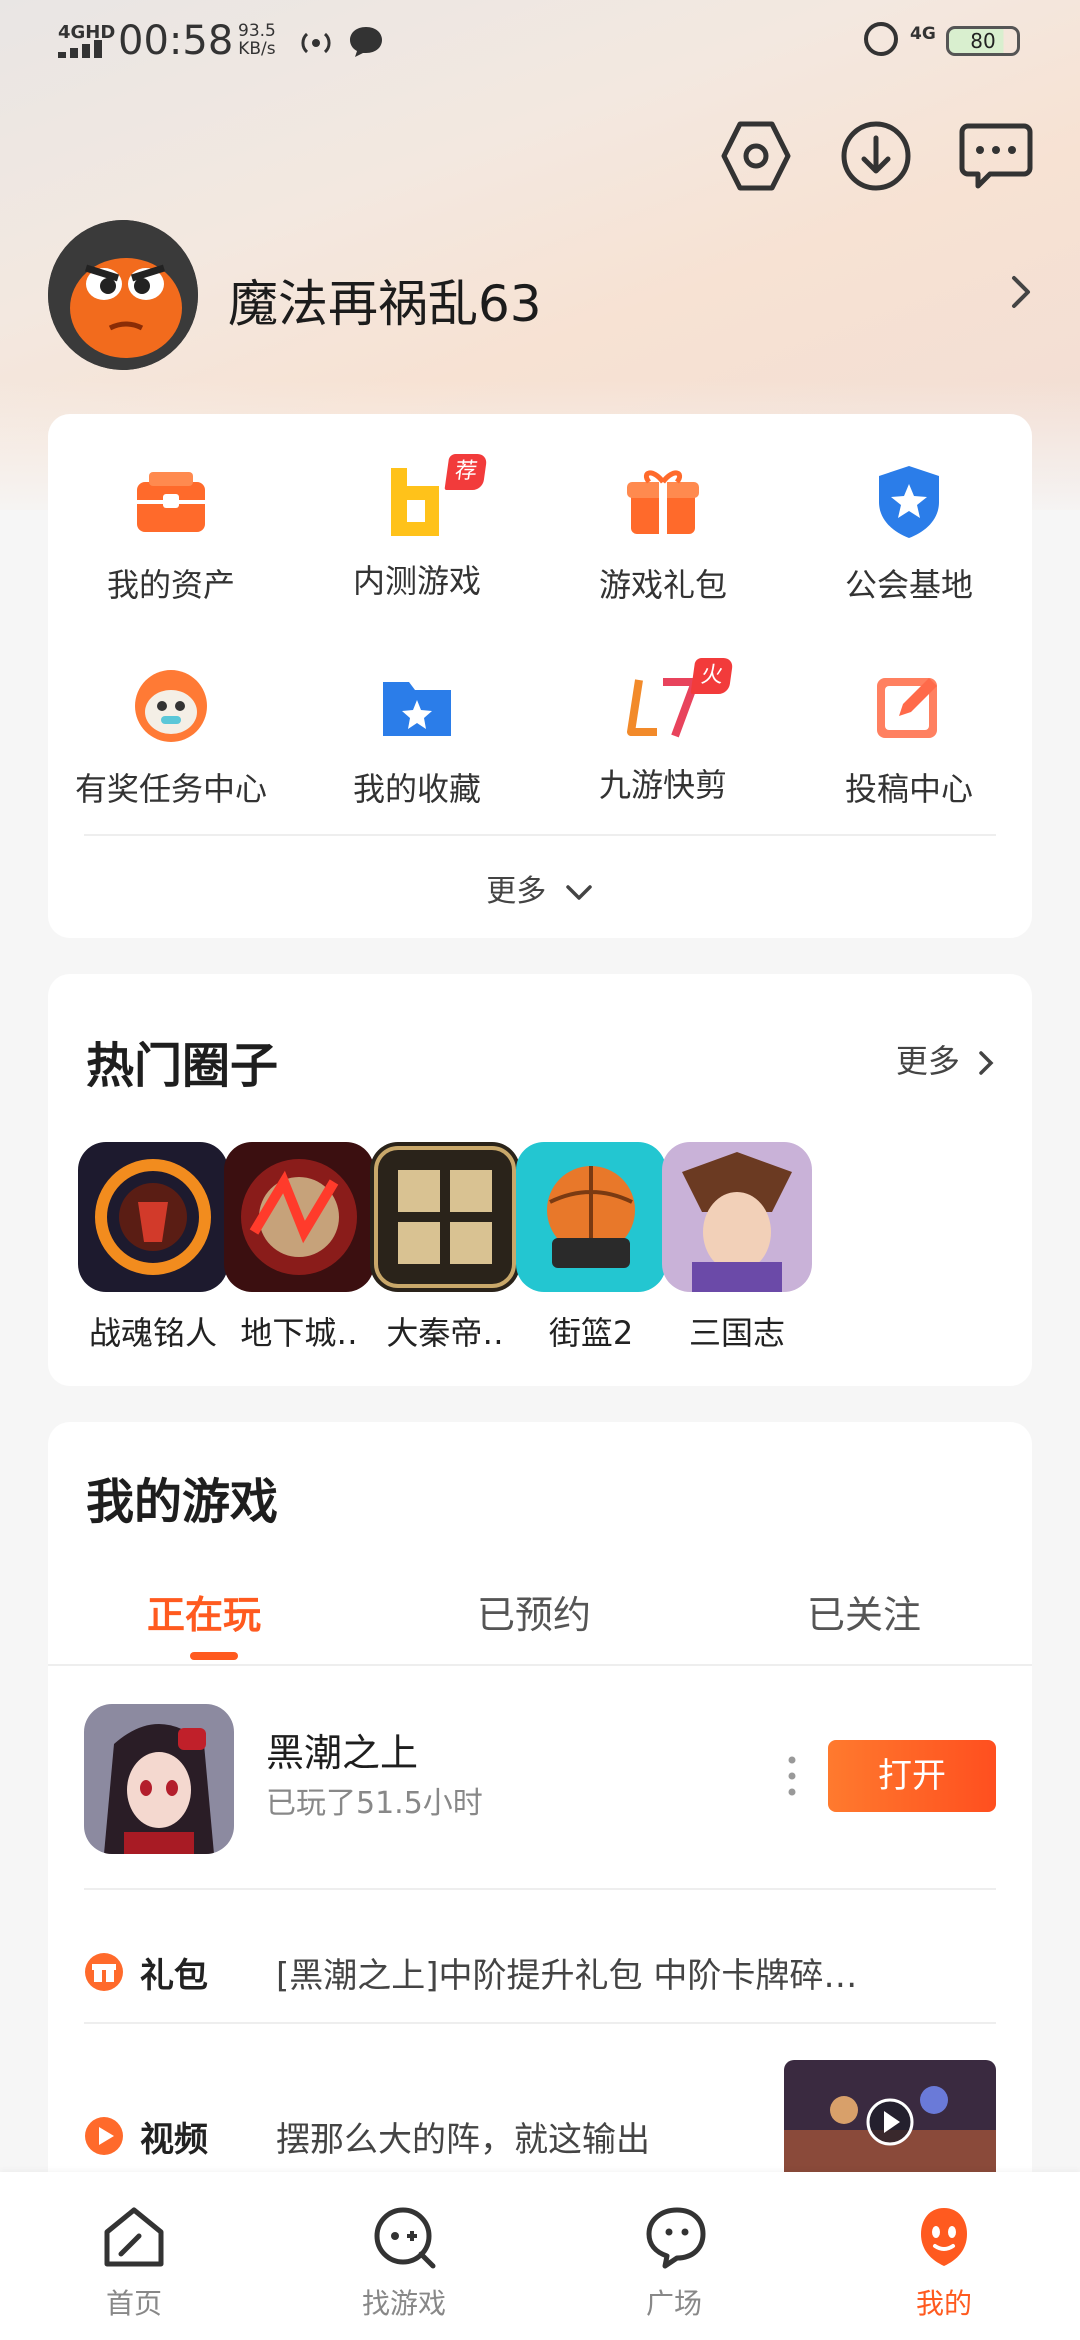 The width and height of the screenshot is (1080, 2340). I want to click on net-speed-value: 93.5, so click(257, 31).